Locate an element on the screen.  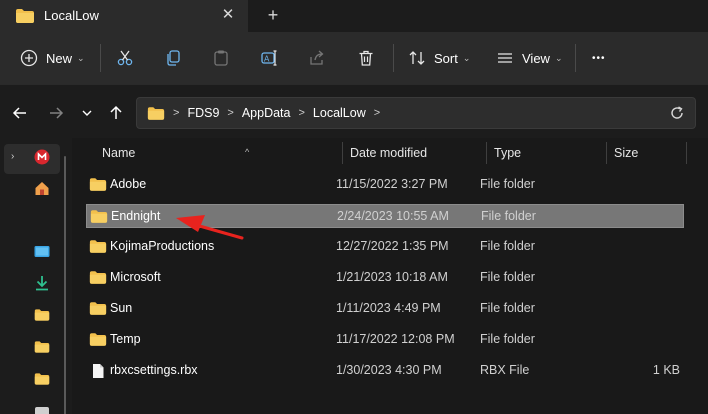
new-button-label: New is located at coordinates (59, 58).